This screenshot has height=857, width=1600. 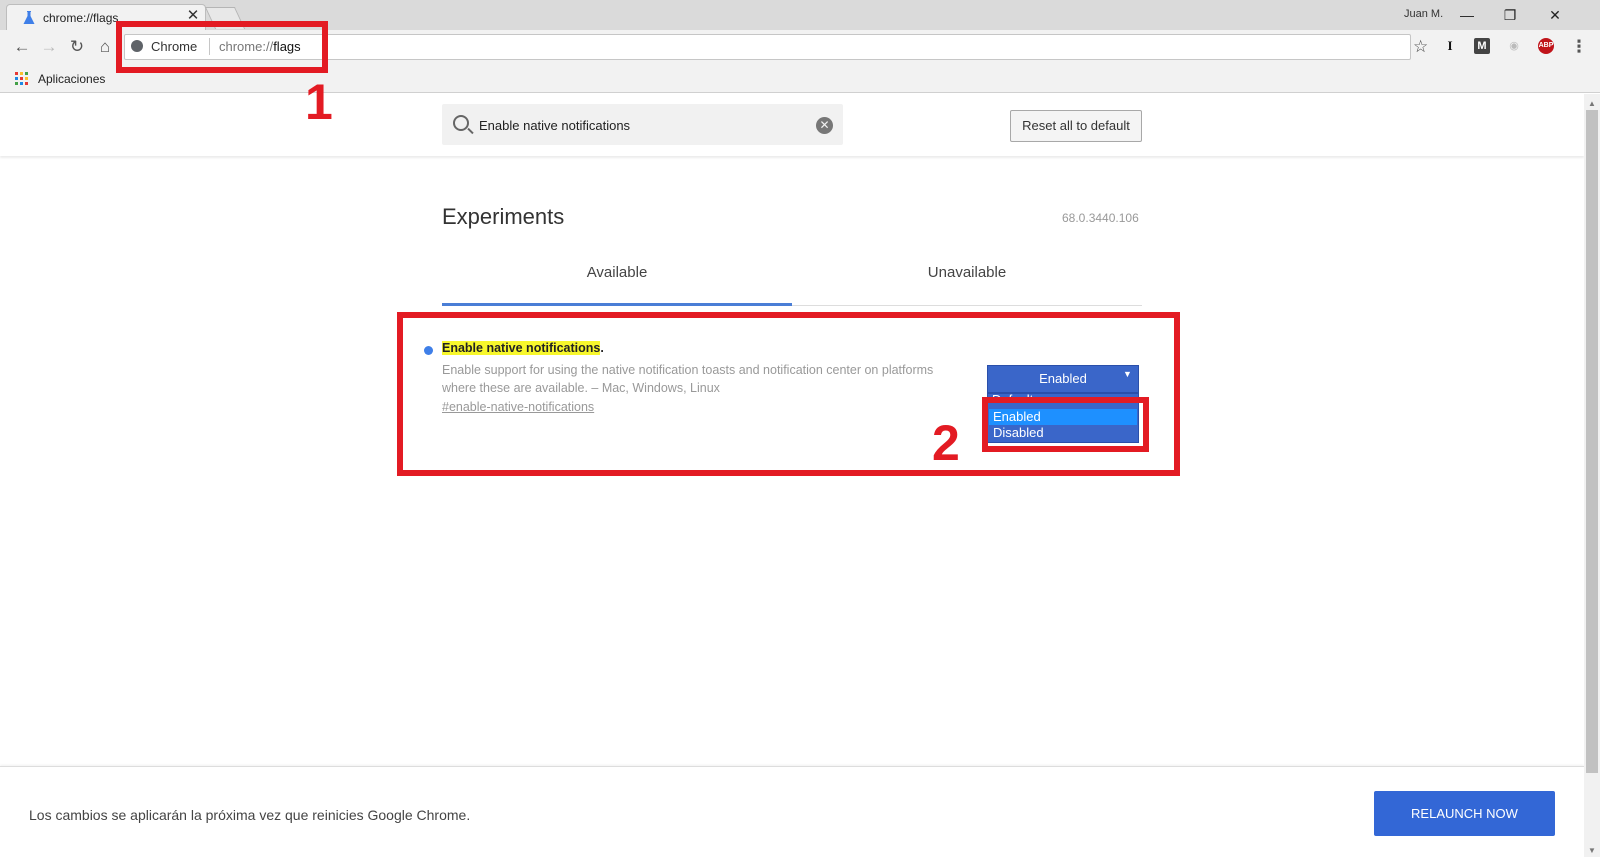 I want to click on annotation-number-1: 1, so click(x=319, y=102).